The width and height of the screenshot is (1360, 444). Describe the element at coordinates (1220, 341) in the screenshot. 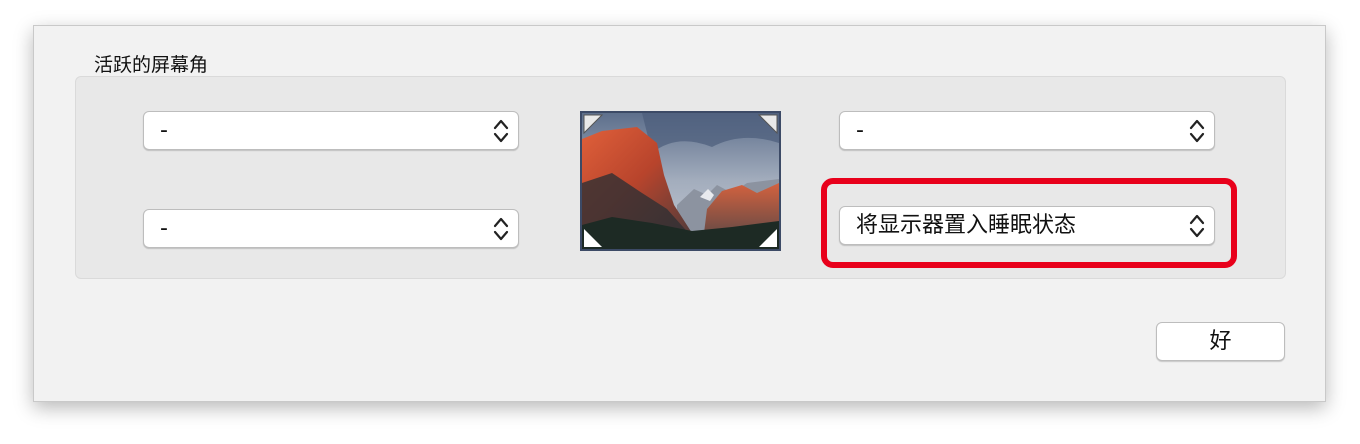

I see `ok-button: 好` at that location.